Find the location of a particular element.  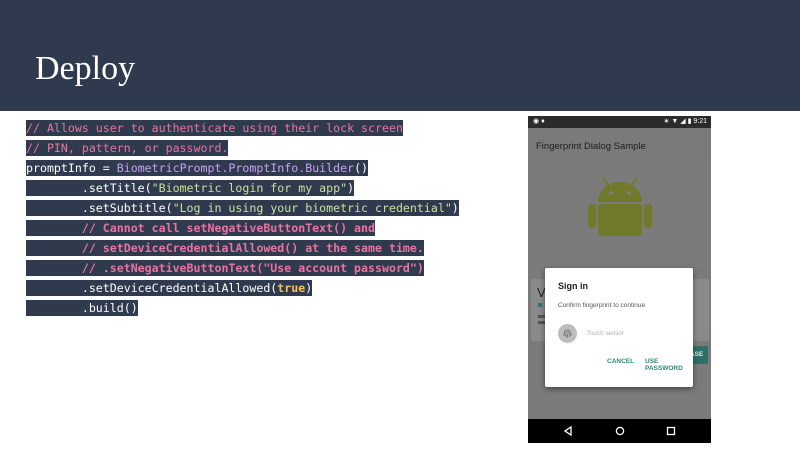

code-token: () is located at coordinates (361, 168).